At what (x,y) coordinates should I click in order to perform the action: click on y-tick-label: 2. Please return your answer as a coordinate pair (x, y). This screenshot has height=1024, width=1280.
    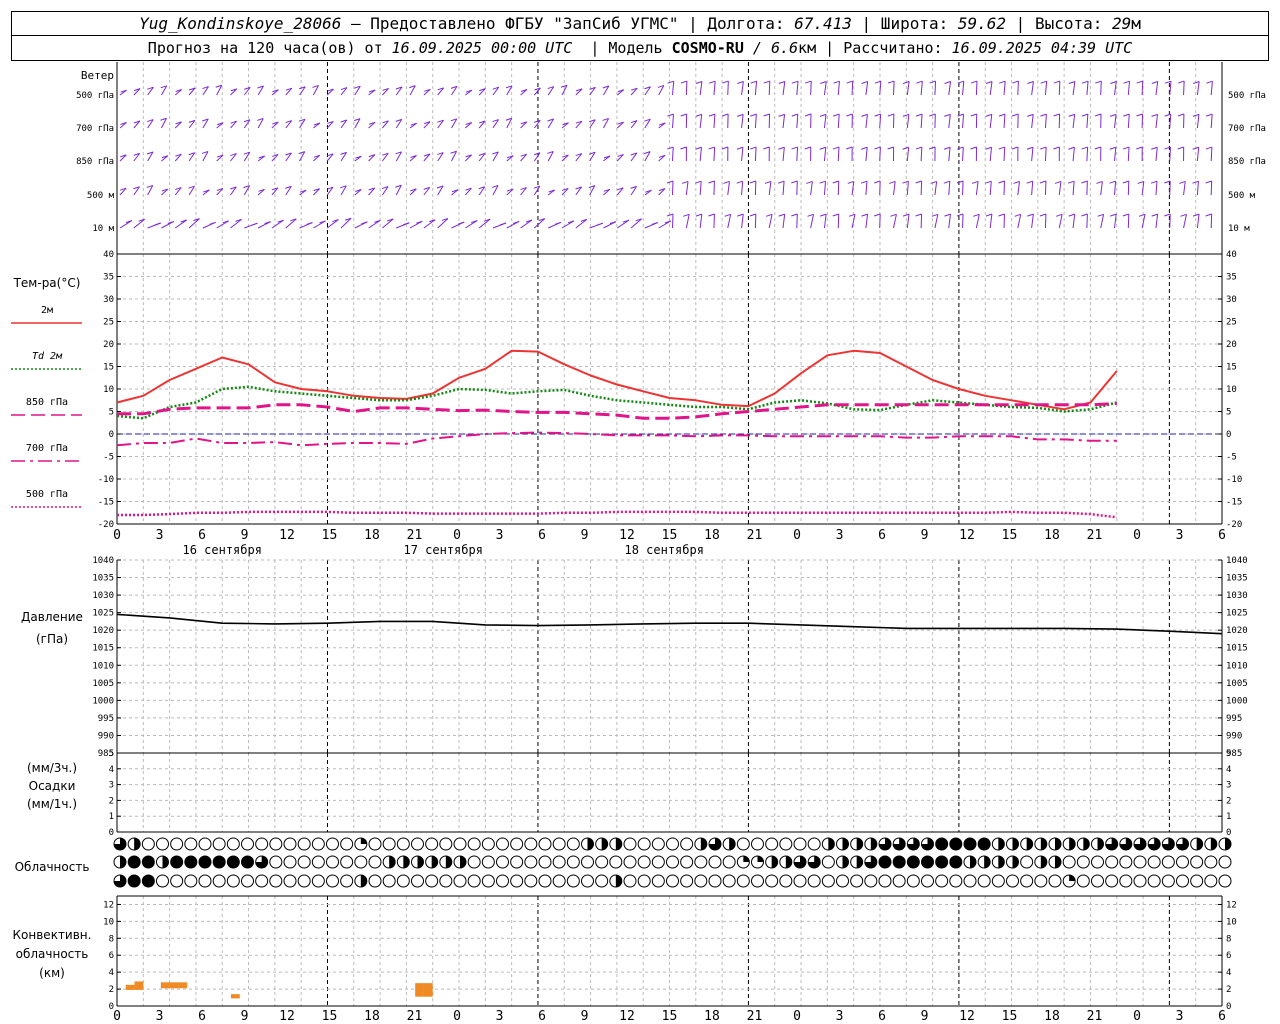
    Looking at the image, I should click on (1228, 801).